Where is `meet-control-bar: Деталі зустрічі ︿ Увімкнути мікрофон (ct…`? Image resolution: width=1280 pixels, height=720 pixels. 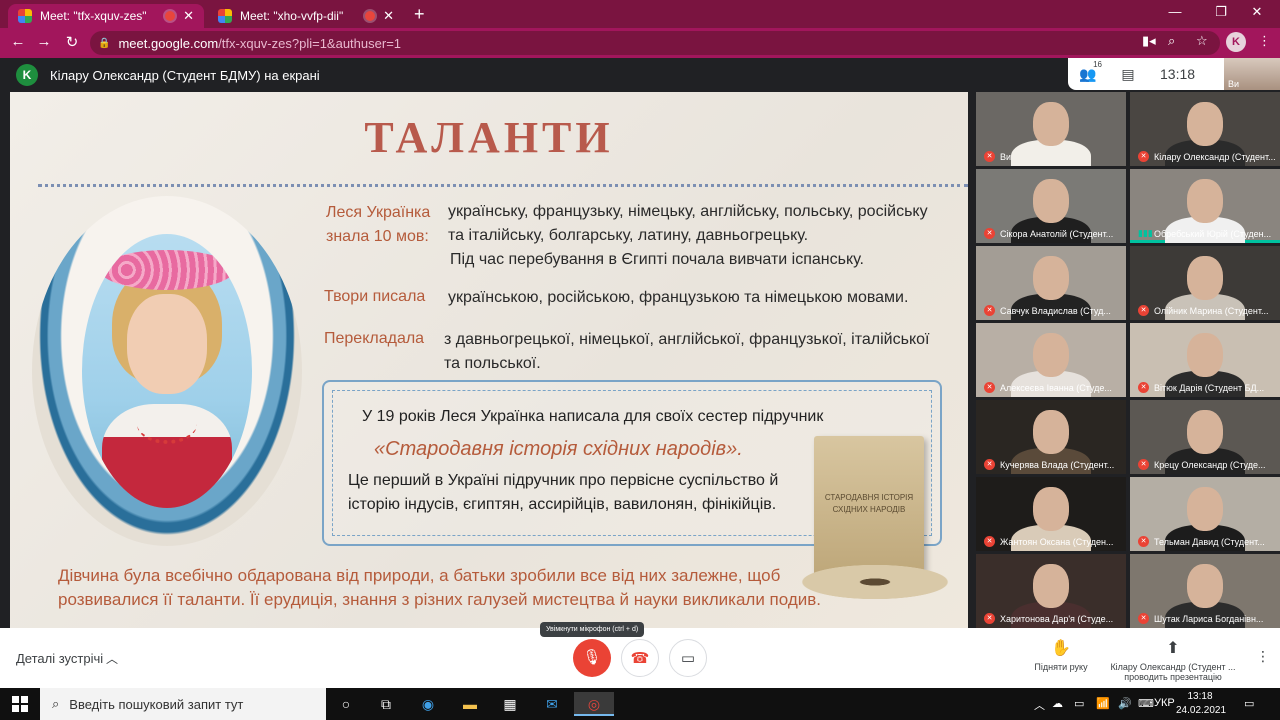
meet-control-bar: Деталі зустрічі ︿ Увімкнути мікрофон (ct… is located at coordinates (640, 655).